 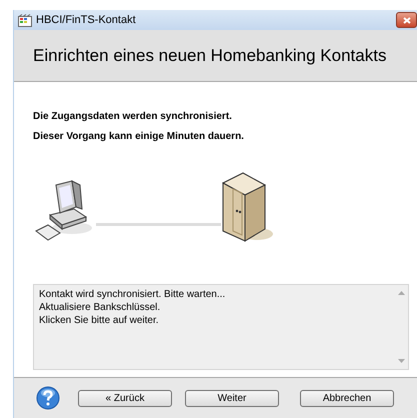 What do you see at coordinates (209, 56) in the screenshot?
I see `page-heading: Einrichten eines neuen Homebanking Kontakts` at bounding box center [209, 56].